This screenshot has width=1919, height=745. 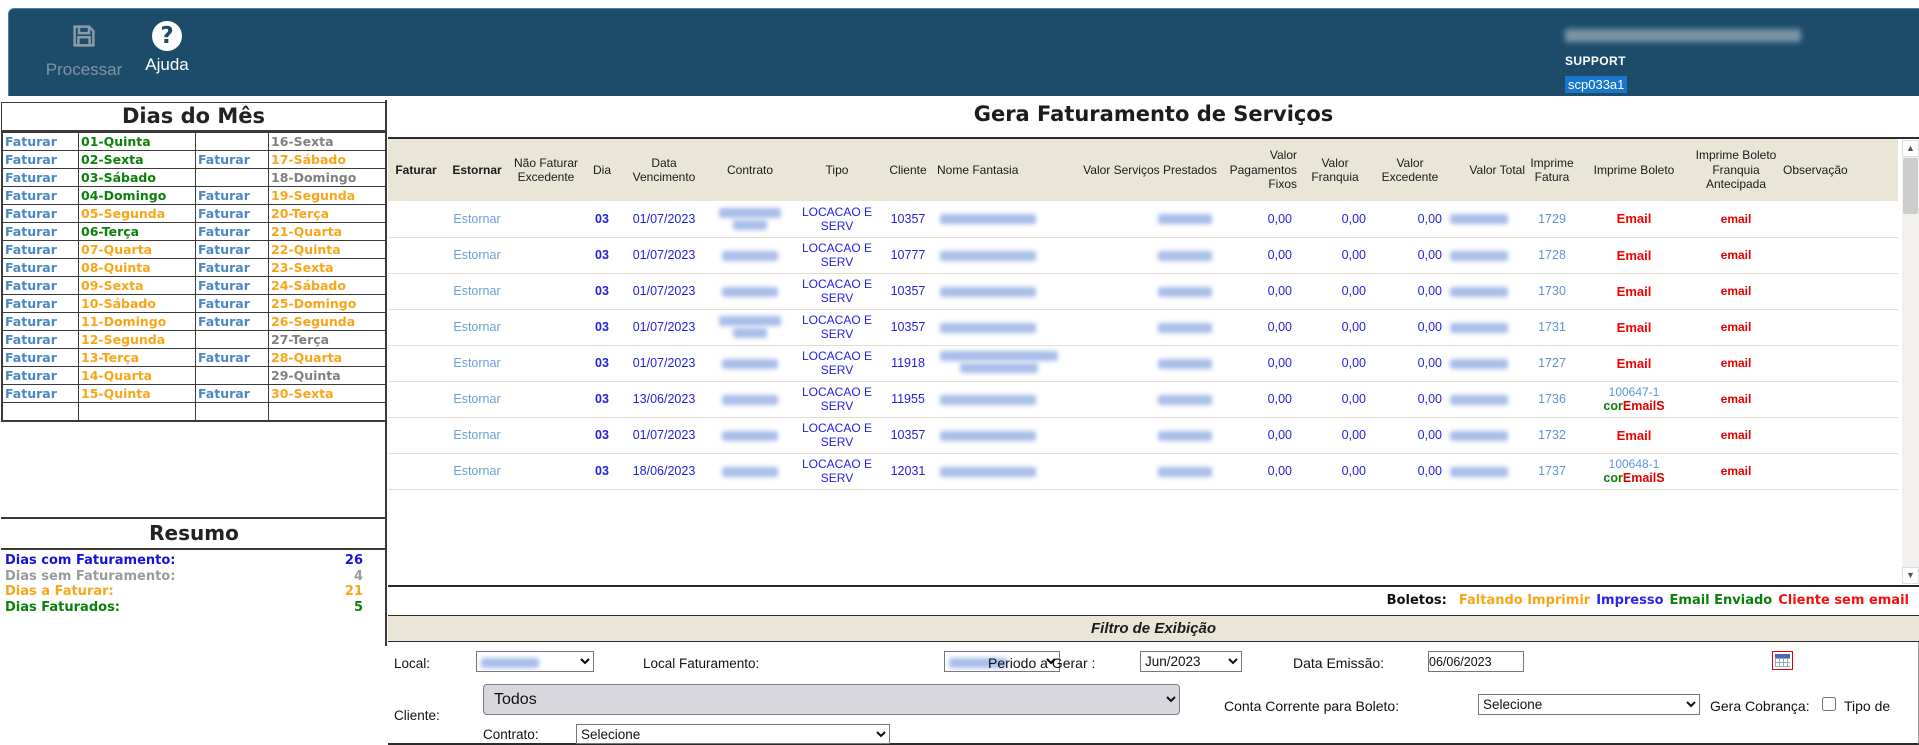 I want to click on imprime-boleto-cell: 100647-1 corEmailS, so click(x=1634, y=399).